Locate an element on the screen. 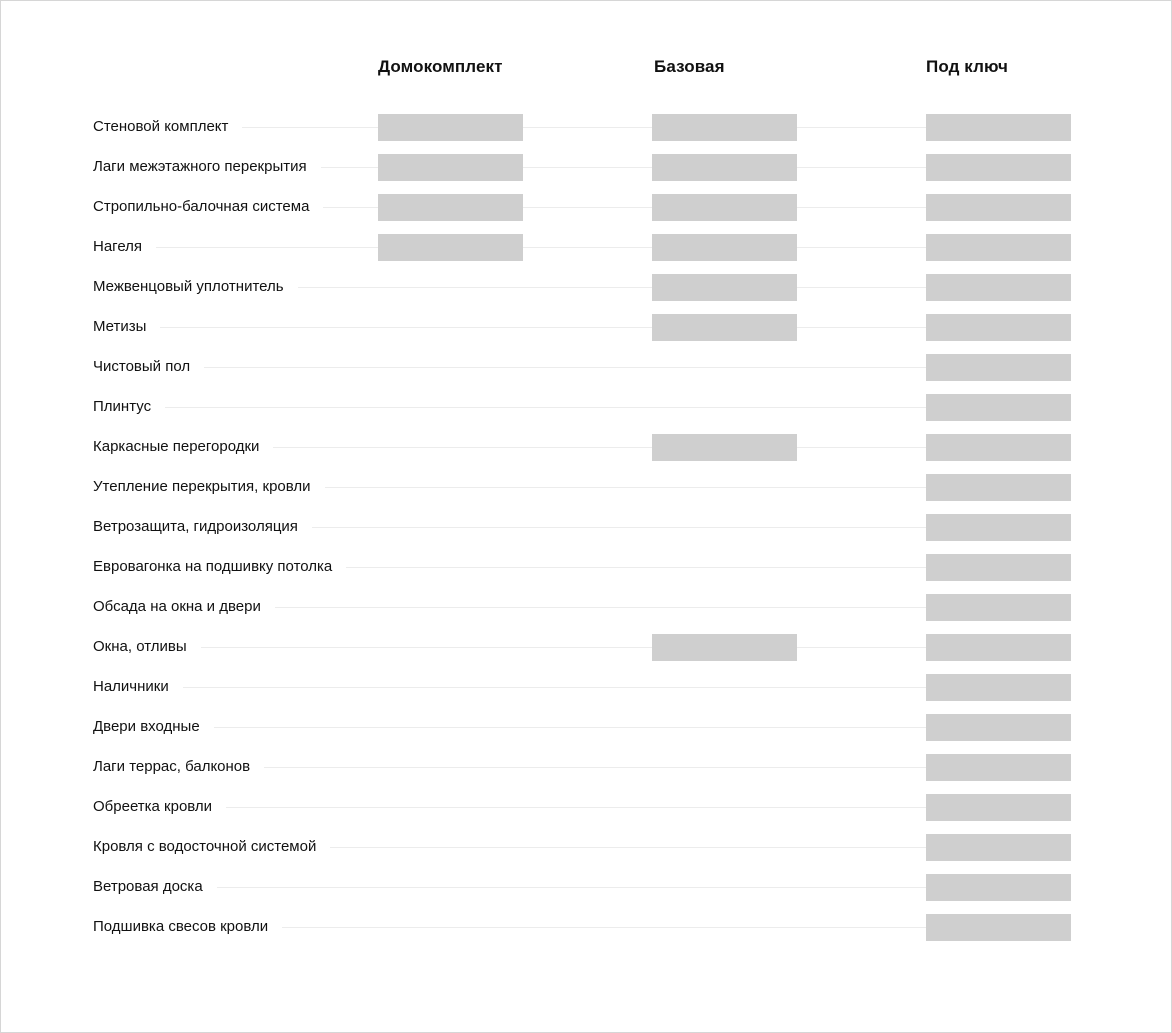 The image size is (1172, 1033). row-label: Плинтус is located at coordinates (129, 407).